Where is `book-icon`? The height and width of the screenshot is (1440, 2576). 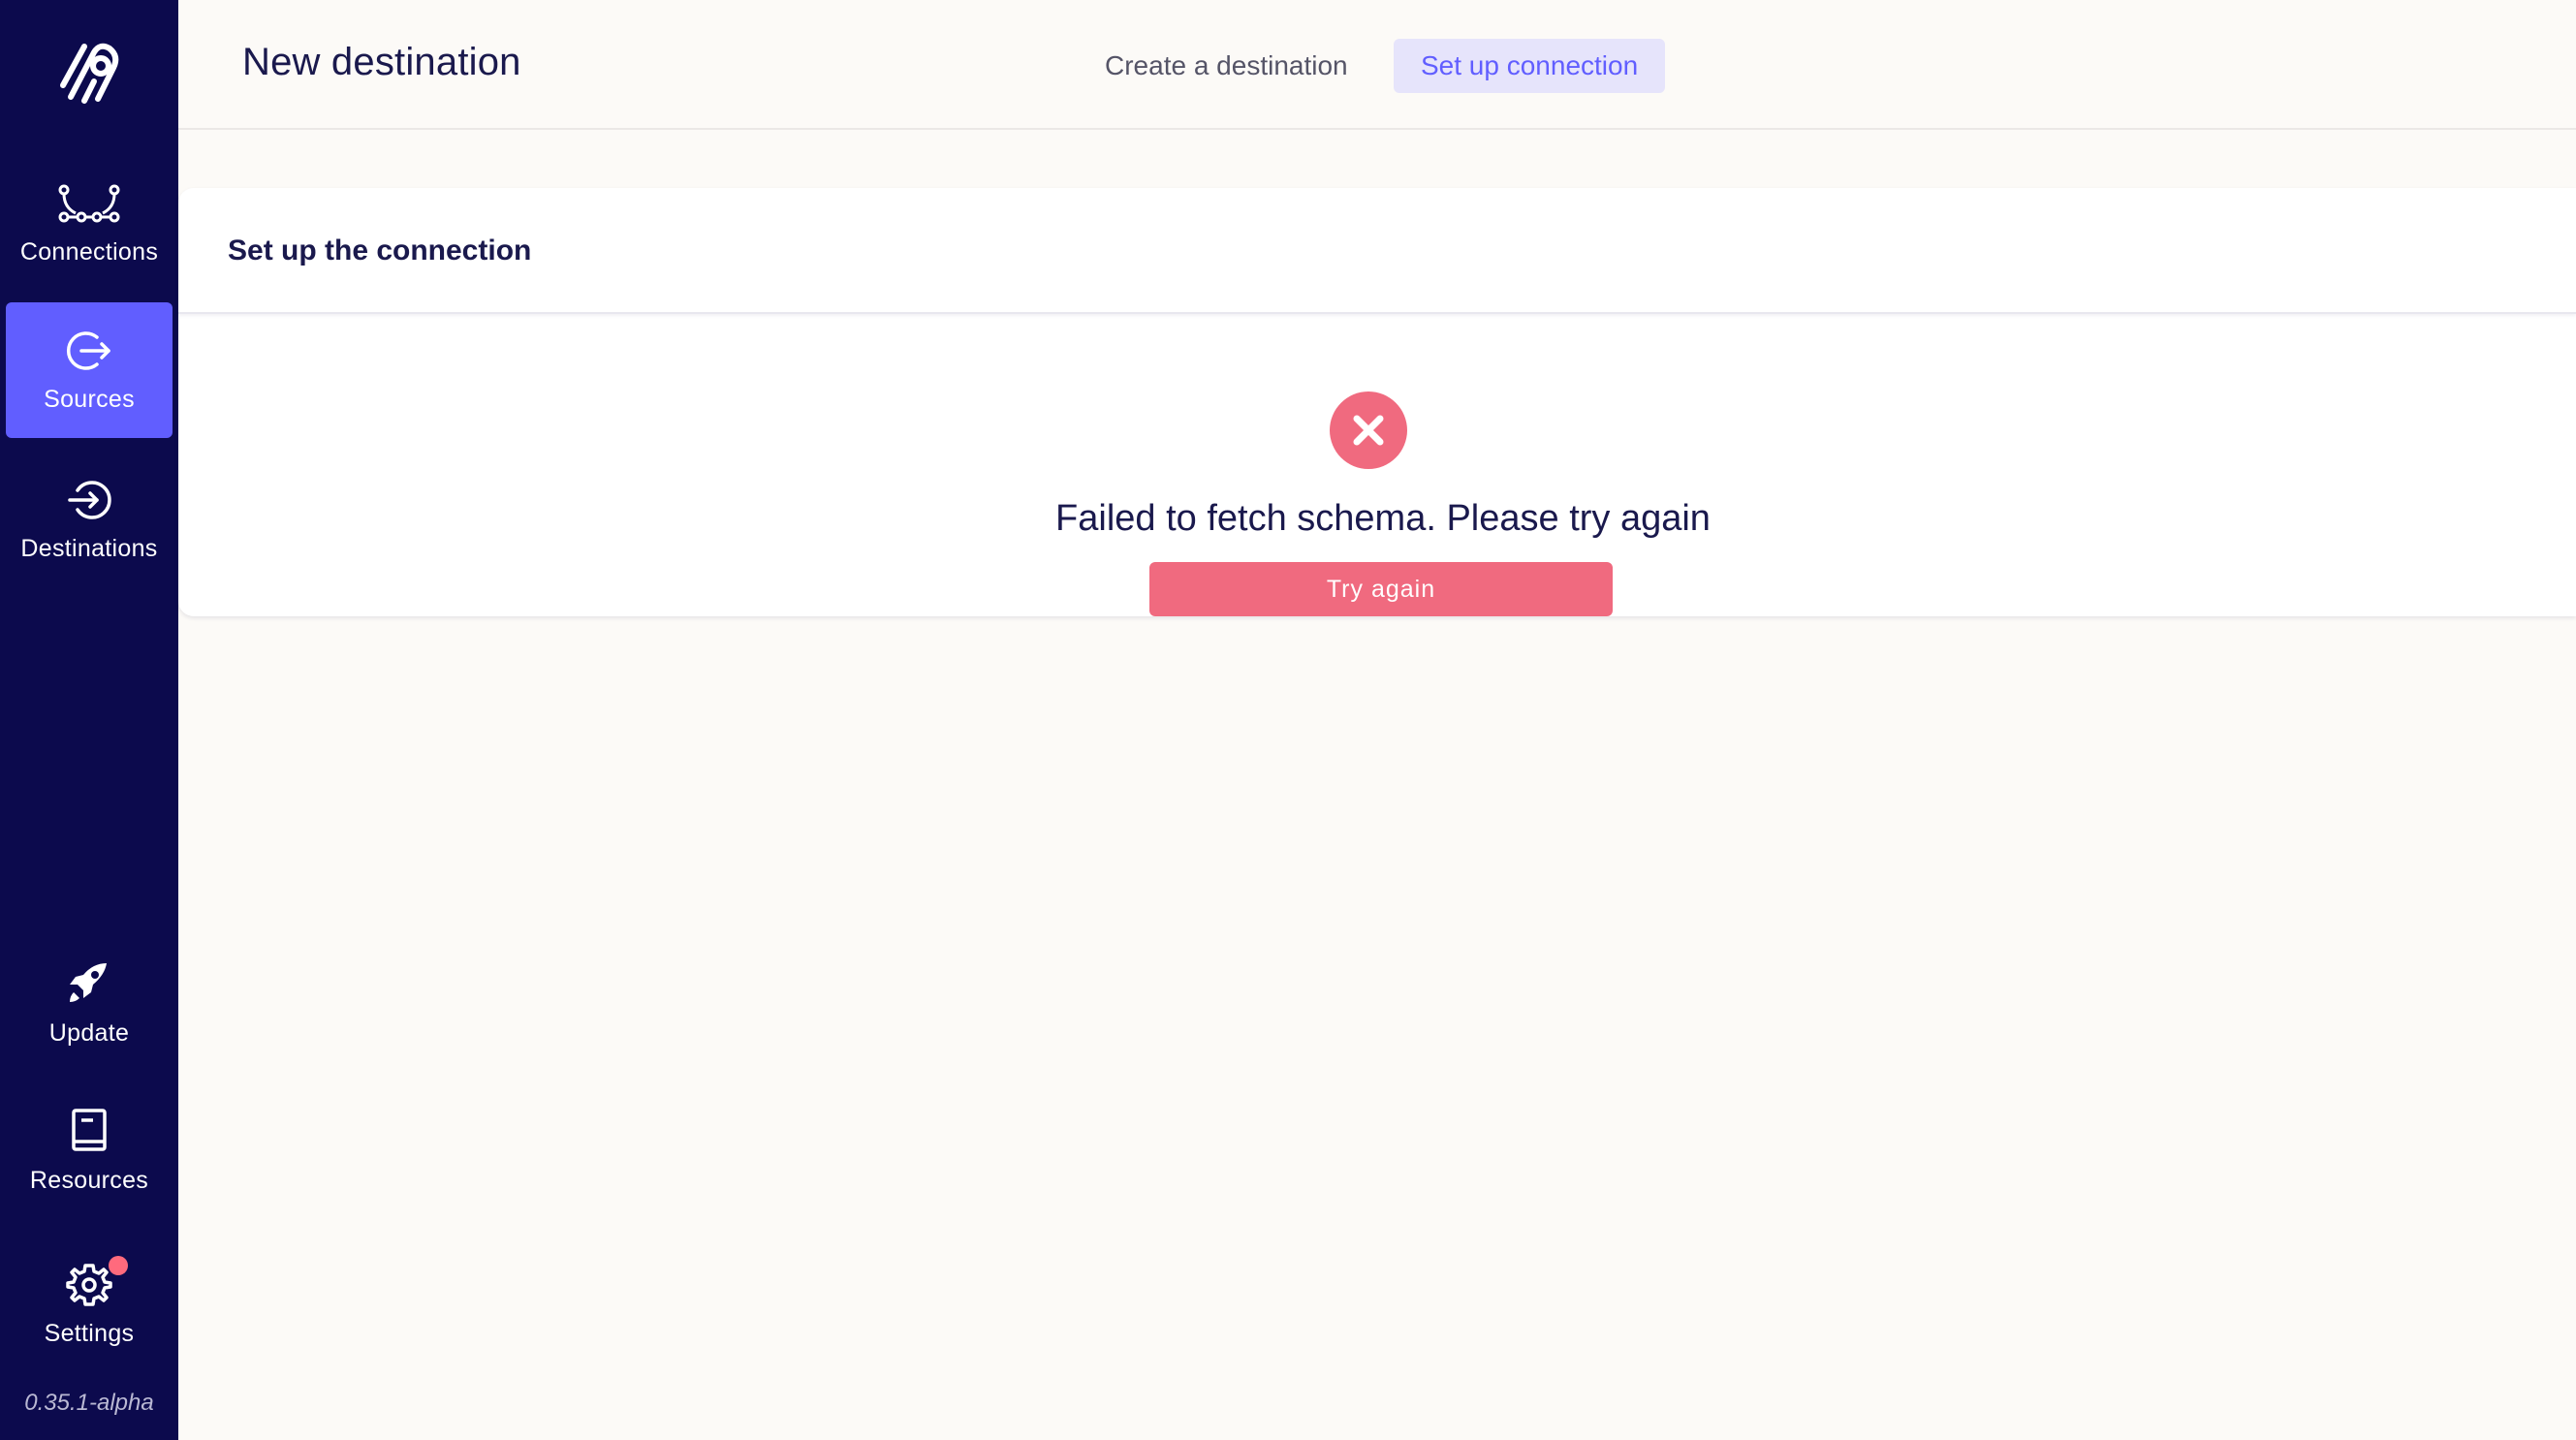 book-icon is located at coordinates (89, 1132).